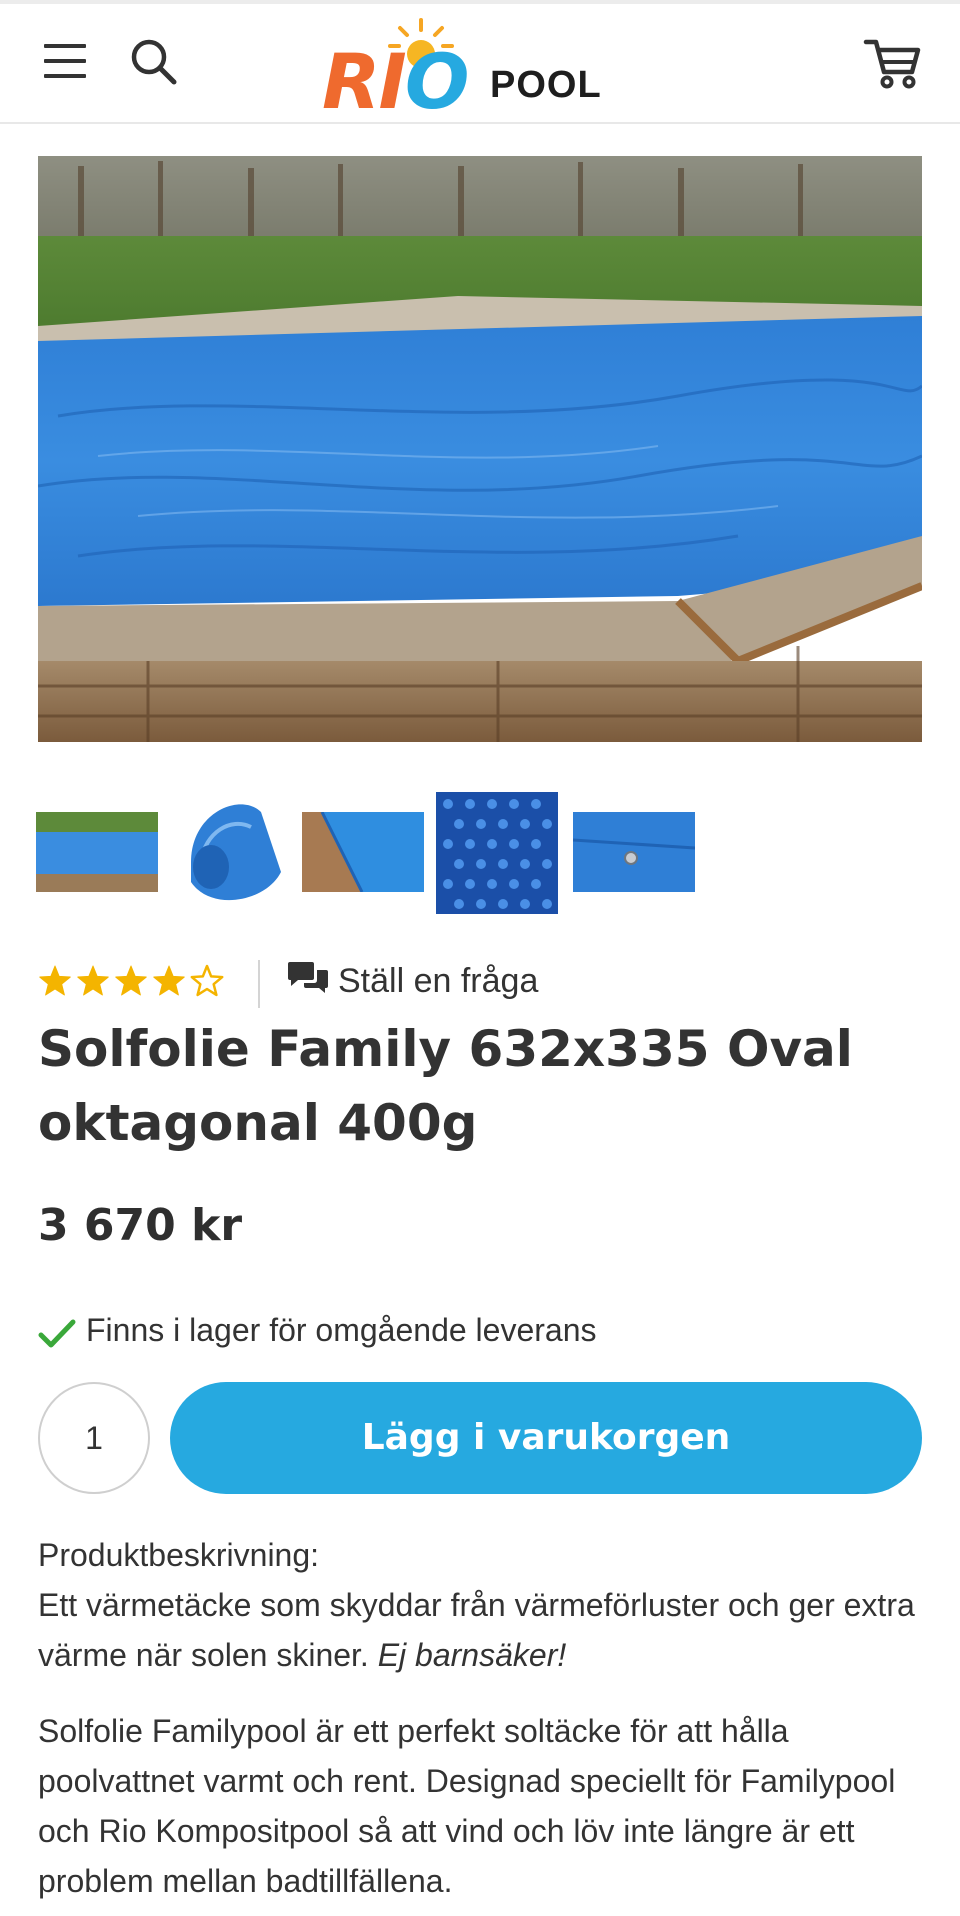  I want to click on site-header: RIO POOL, so click(480, 64).